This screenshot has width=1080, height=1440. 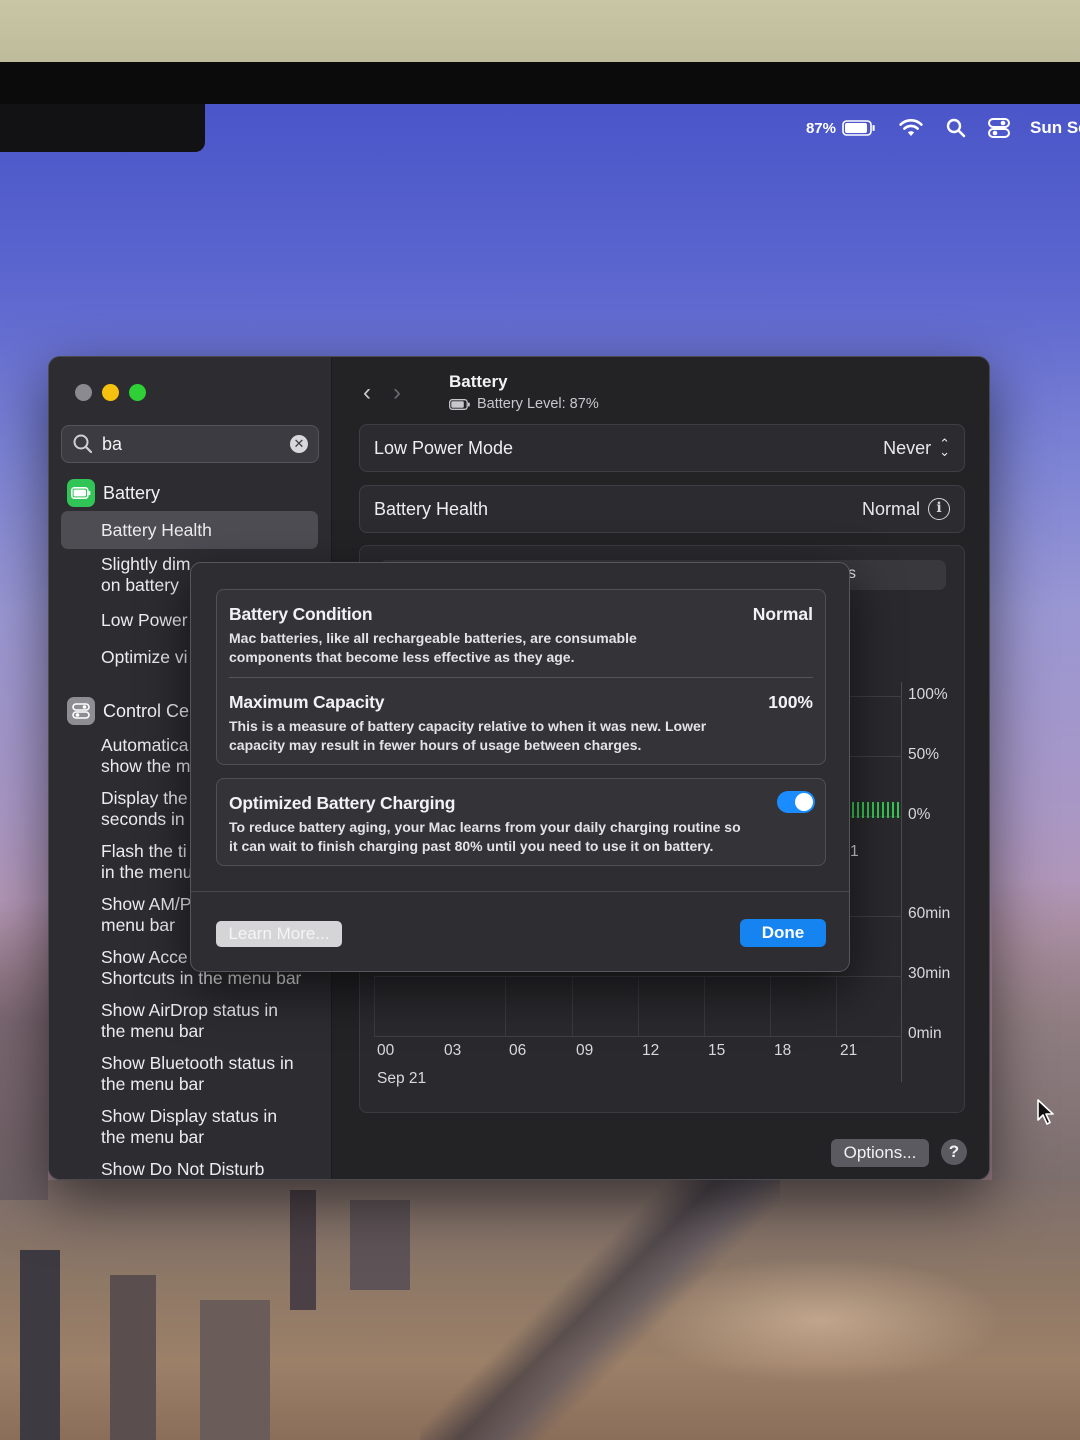 I want to click on forward-chevron-icon: ›, so click(x=397, y=393).